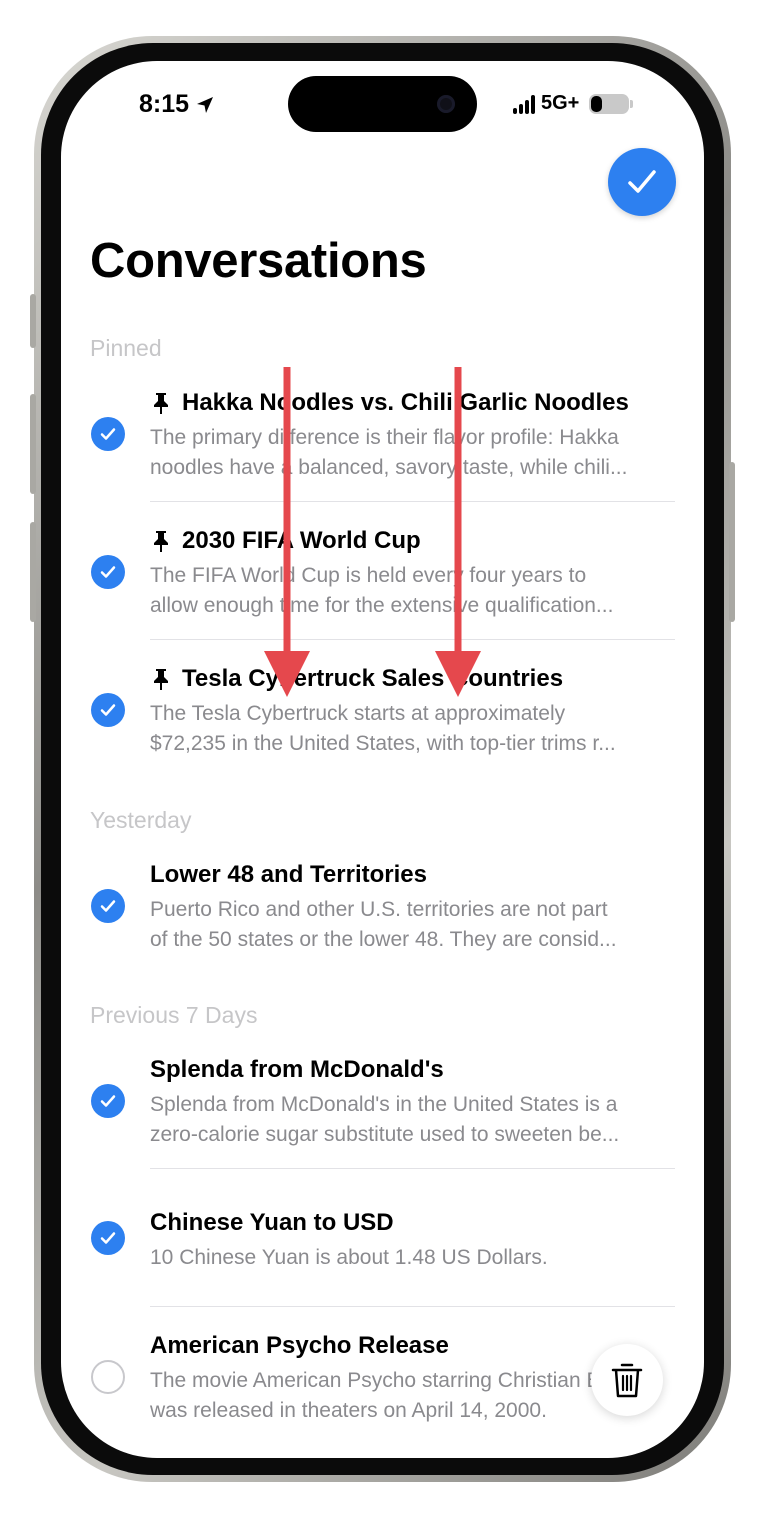 This screenshot has width=765, height=1518. What do you see at coordinates (372, 532) in the screenshot?
I see `annotation-overlay` at bounding box center [372, 532].